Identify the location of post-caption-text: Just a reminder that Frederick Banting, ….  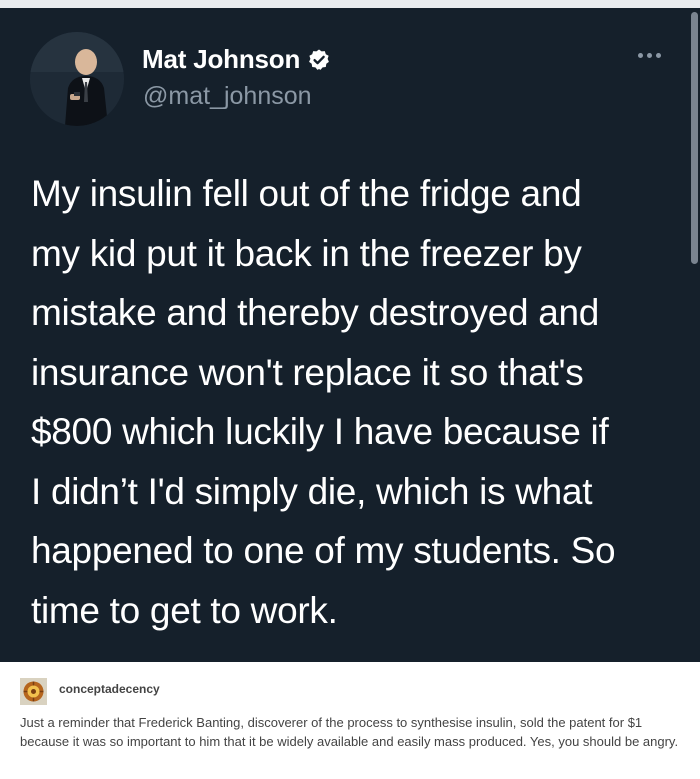
(349, 732).